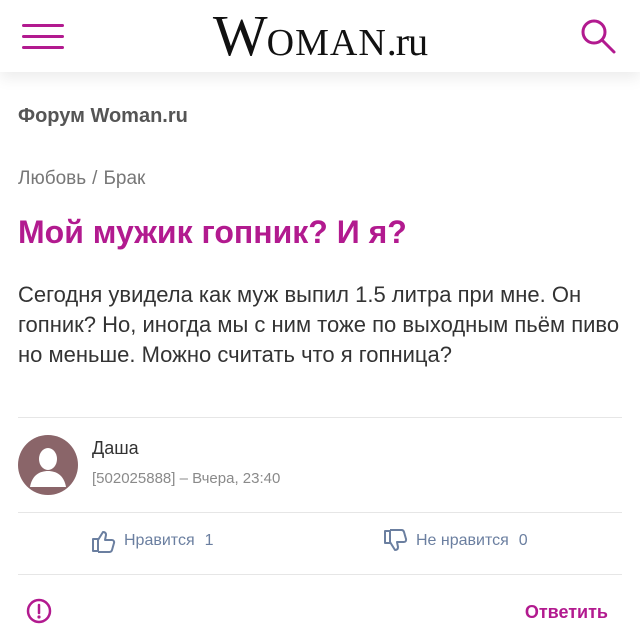 The height and width of the screenshot is (640, 640). Describe the element at coordinates (48, 467) in the screenshot. I see `user-silhouette-icon` at that location.